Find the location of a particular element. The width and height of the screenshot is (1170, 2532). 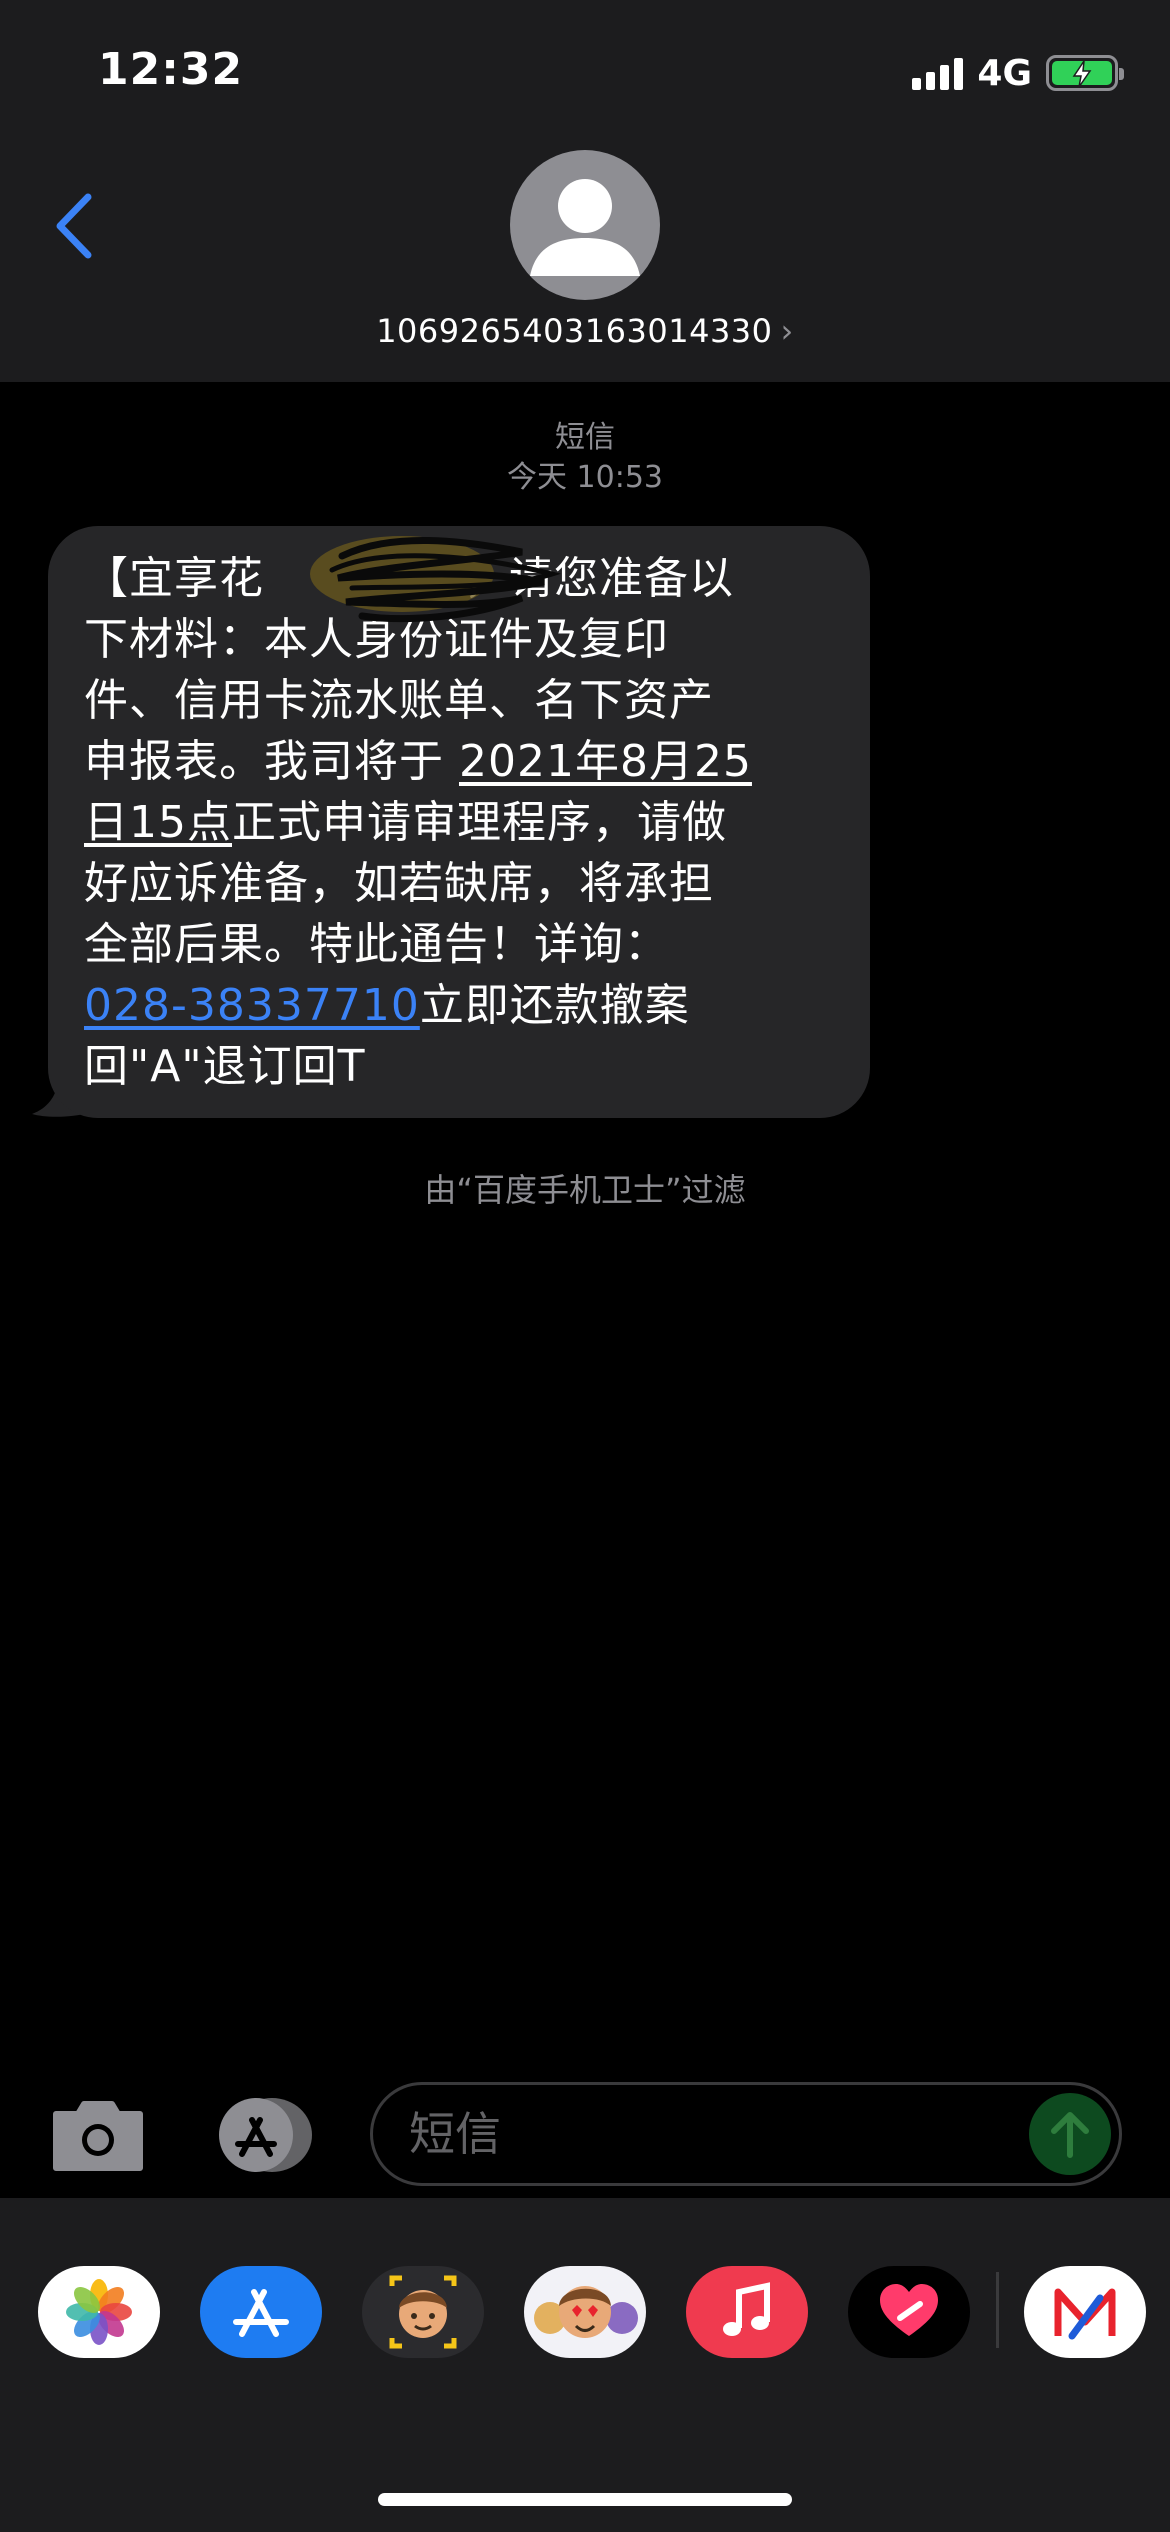

filter-note: 由“百度手机卫士”过滤 is located at coordinates (585, 1190).